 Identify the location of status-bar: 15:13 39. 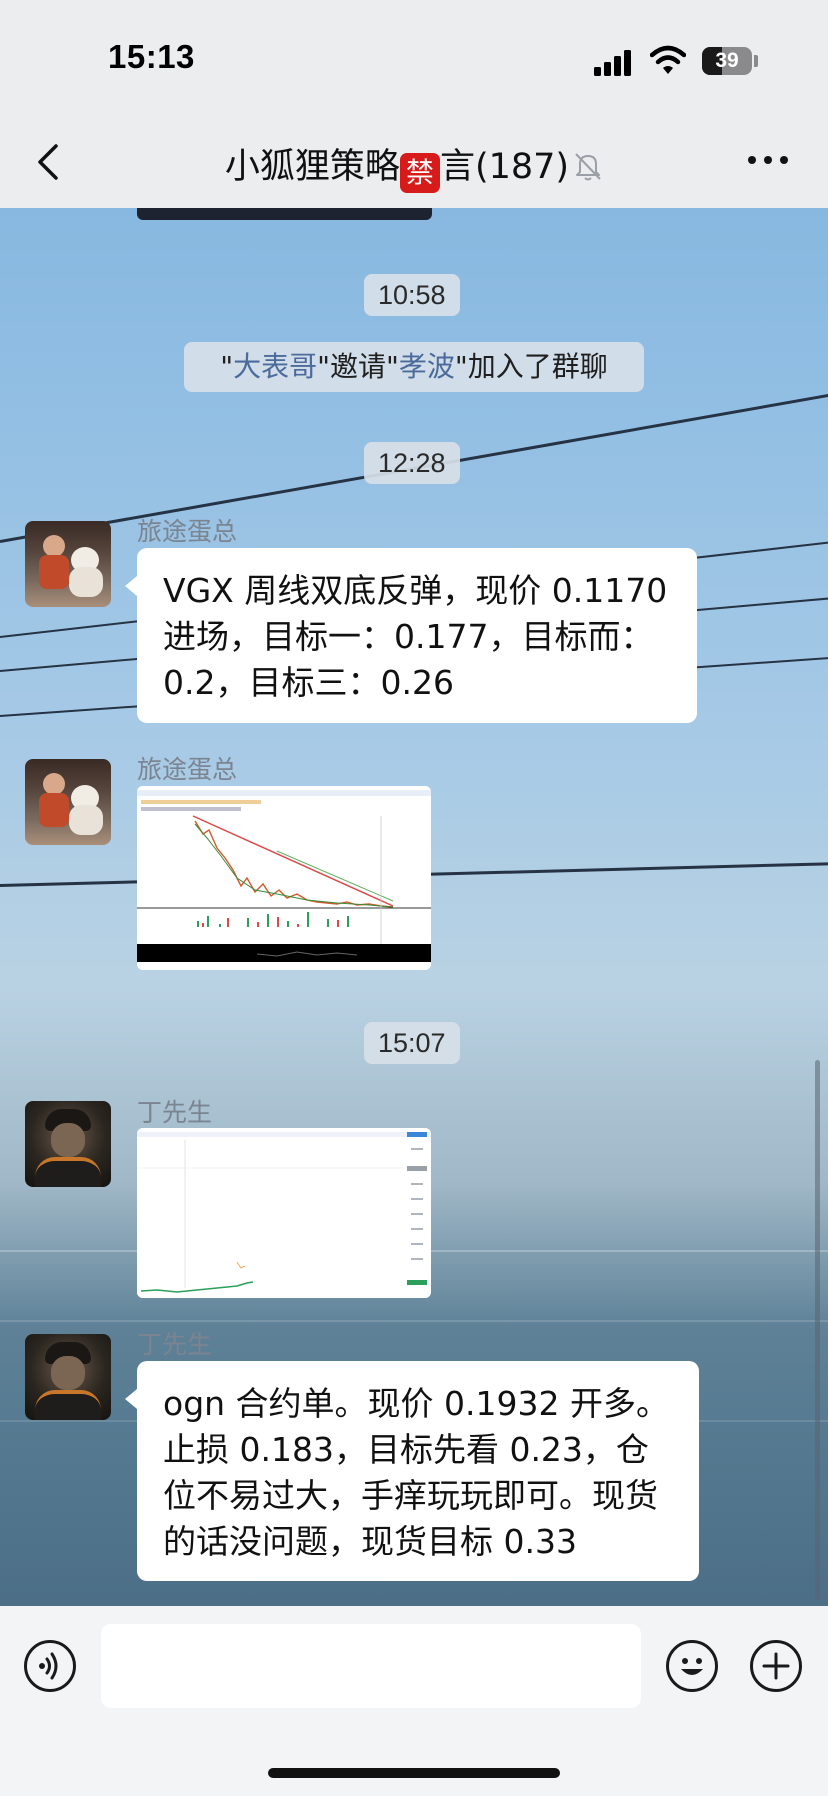
(414, 59).